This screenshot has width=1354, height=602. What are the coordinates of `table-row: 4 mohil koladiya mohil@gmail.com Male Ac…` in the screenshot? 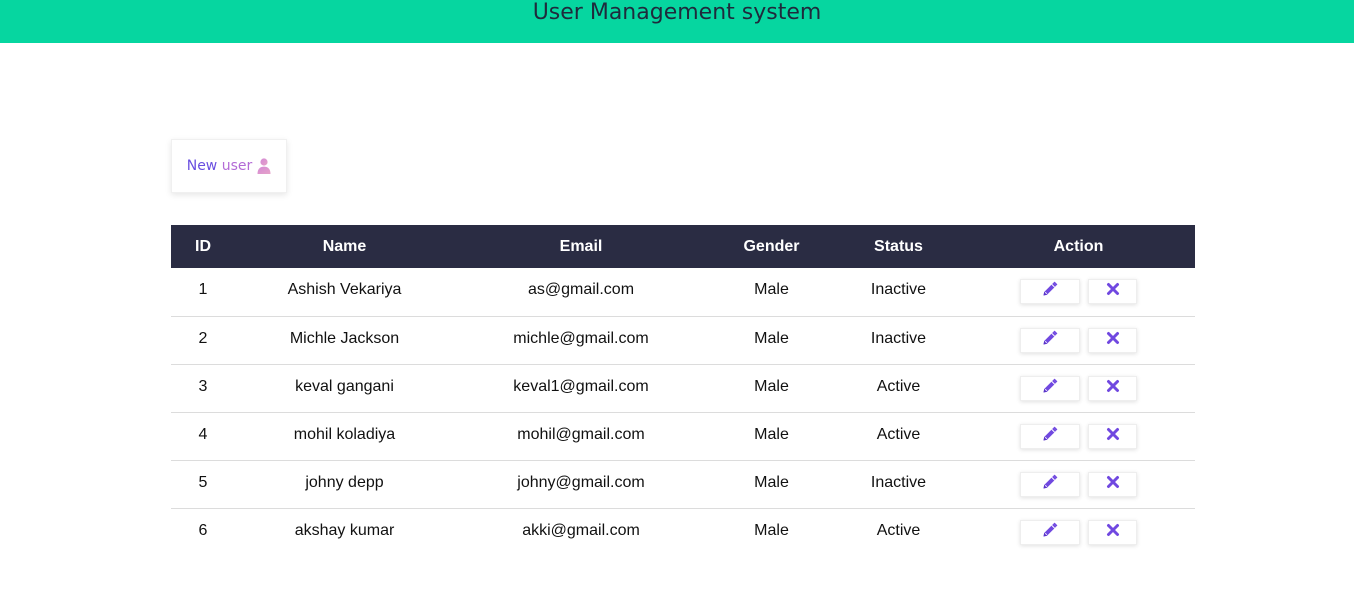 It's located at (683, 436).